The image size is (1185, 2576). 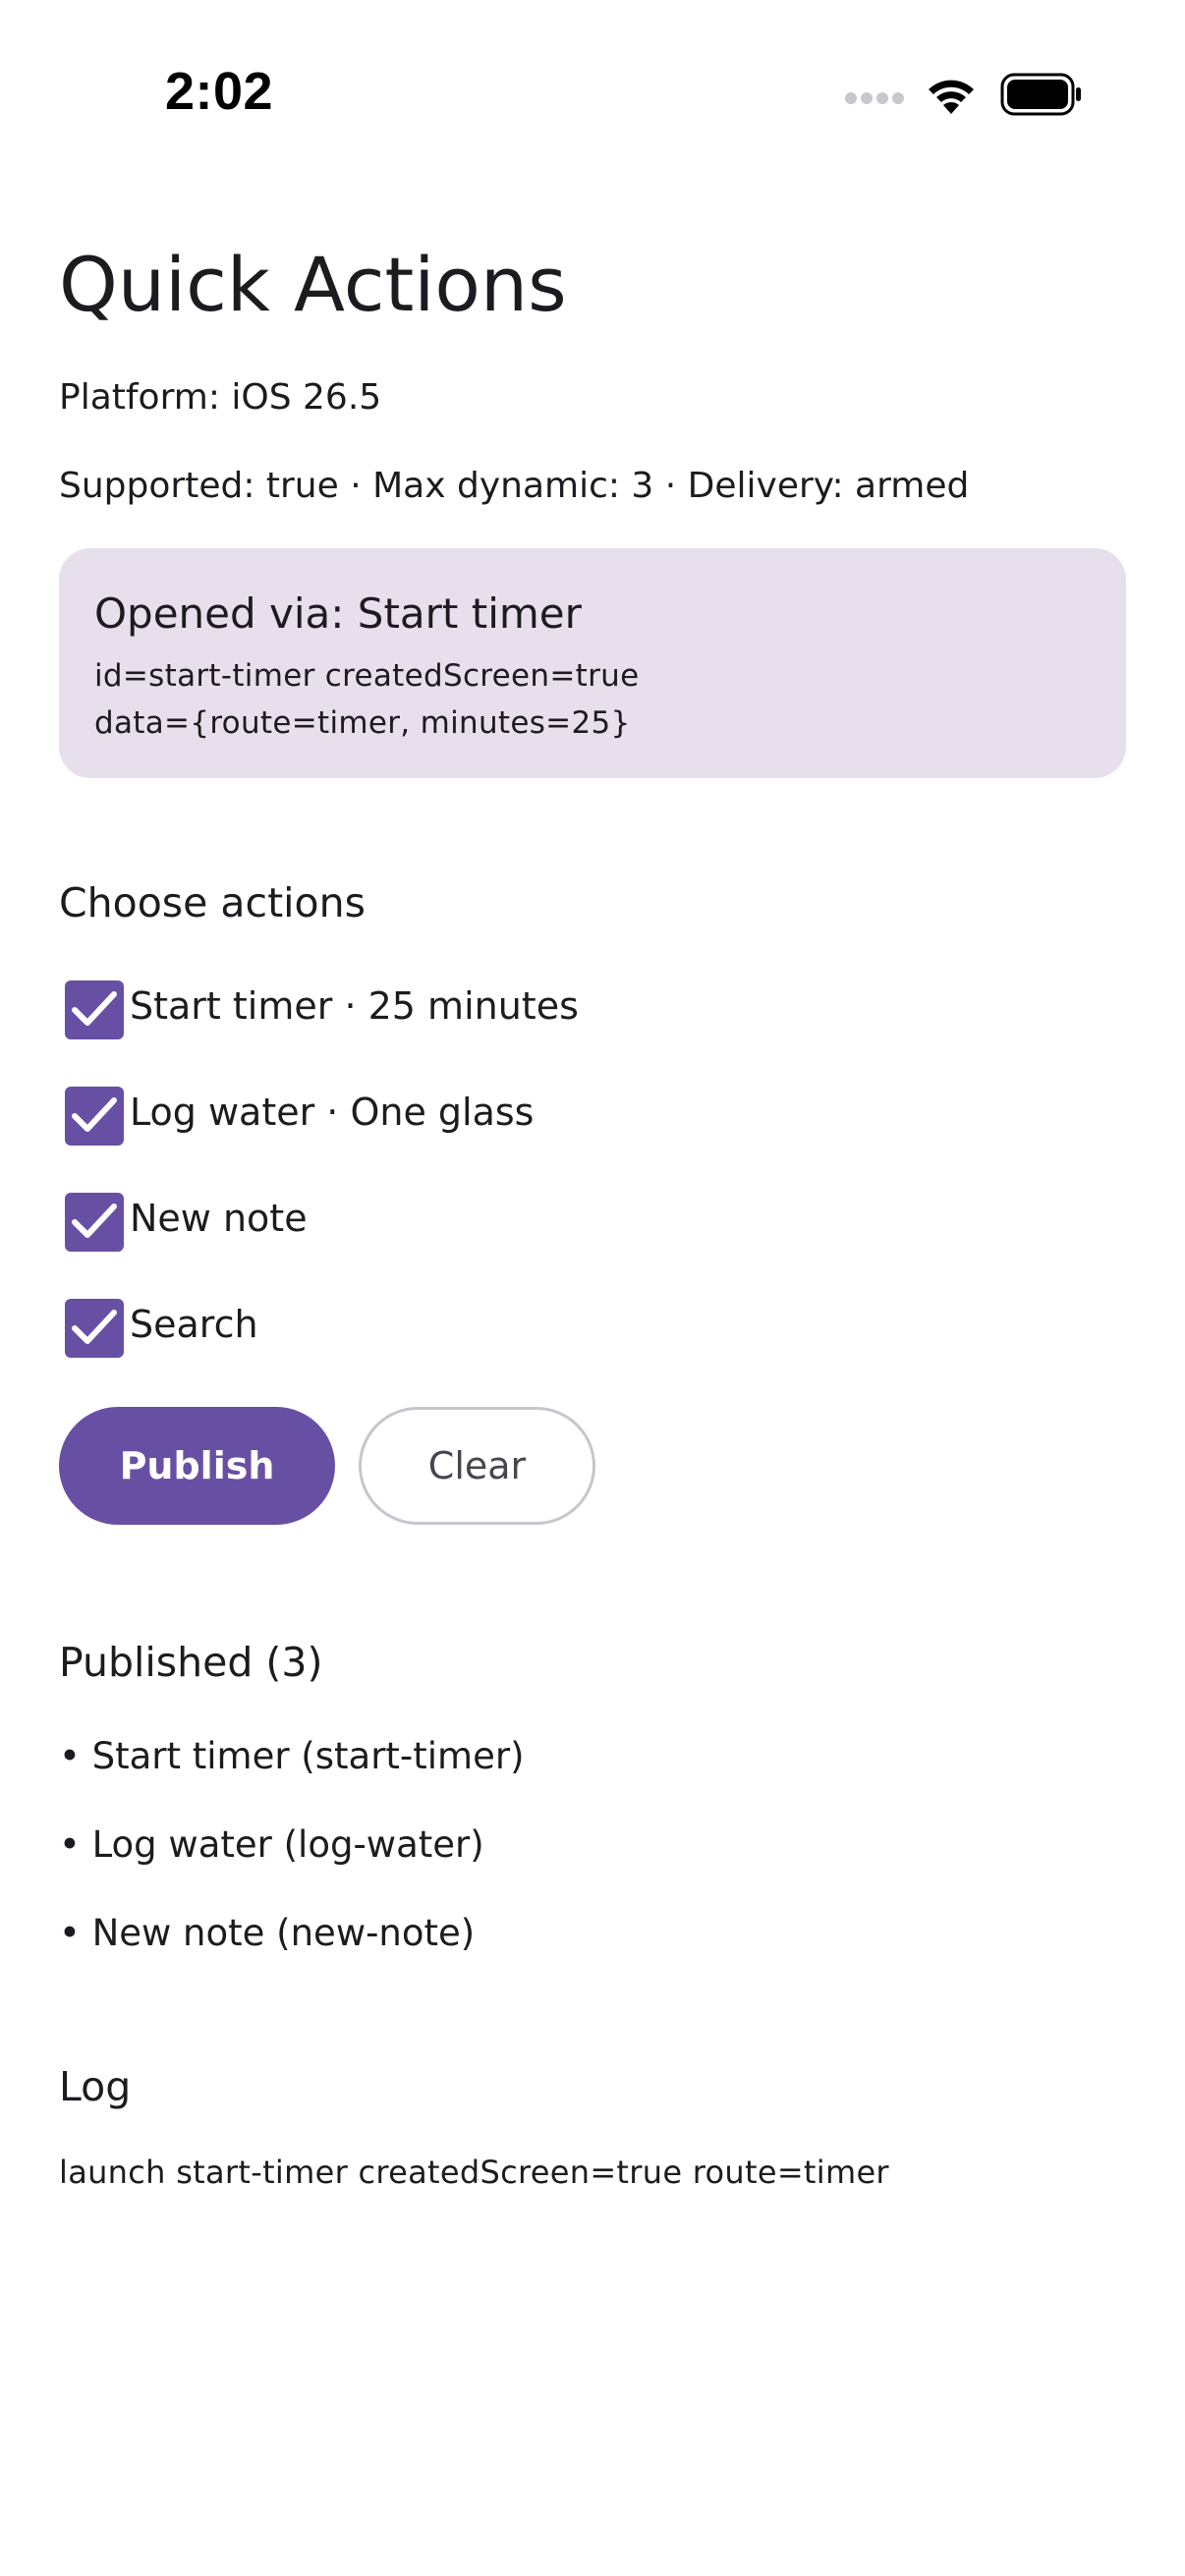 I want to click on publish-button: Publish, so click(x=197, y=1466).